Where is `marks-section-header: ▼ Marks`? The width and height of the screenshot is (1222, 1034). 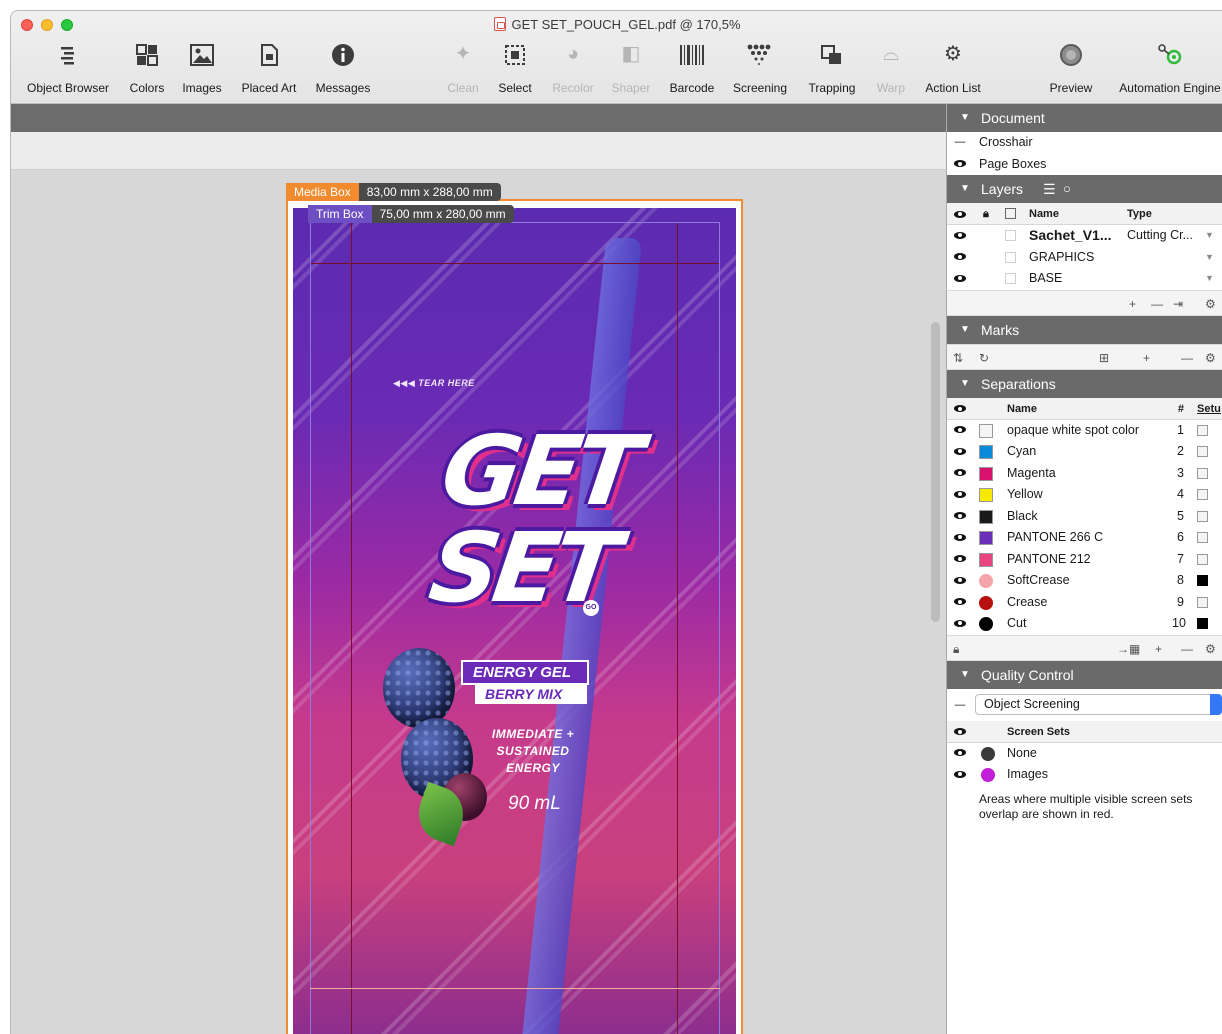
marks-section-header: ▼ Marks is located at coordinates (1084, 329).